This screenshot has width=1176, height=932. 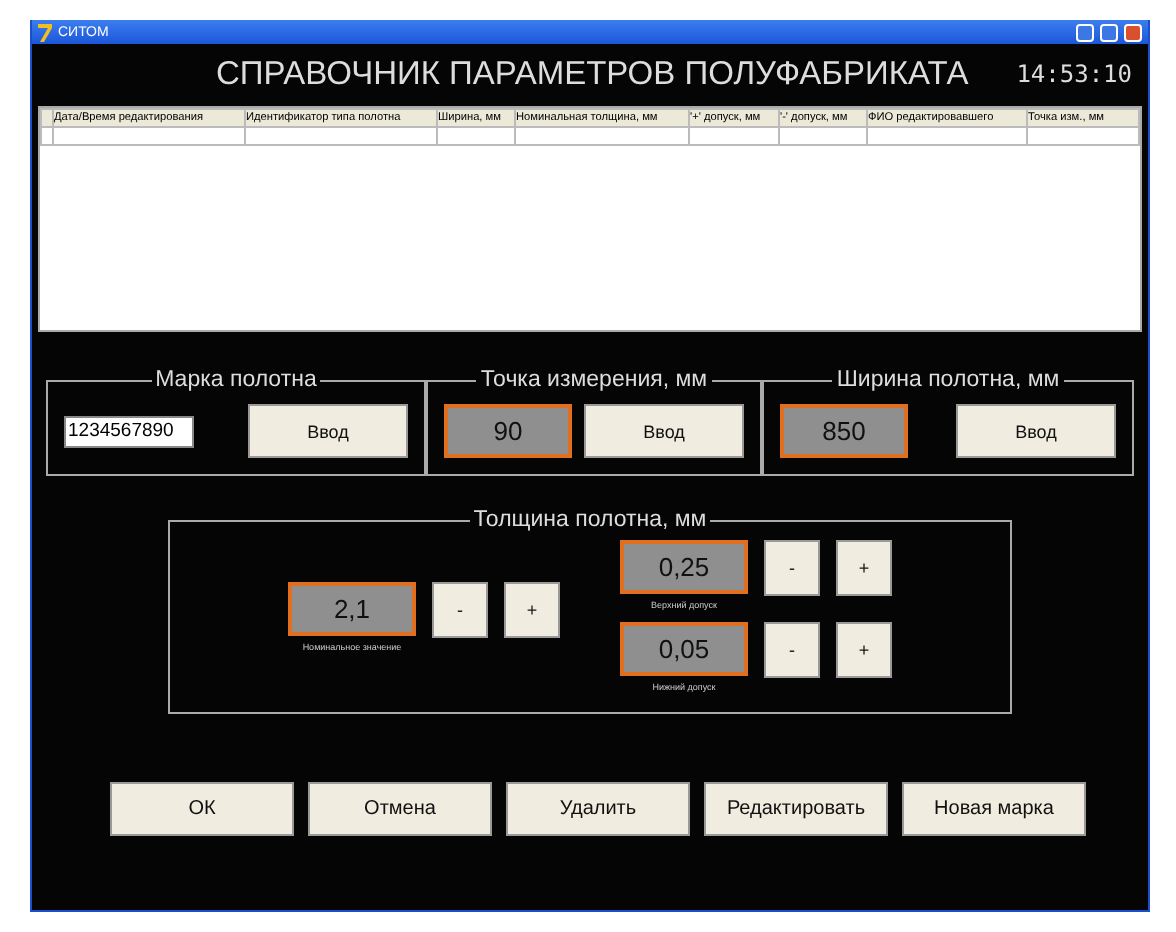 What do you see at coordinates (352, 608) in the screenshot?
I see `value-display: 2,1` at bounding box center [352, 608].